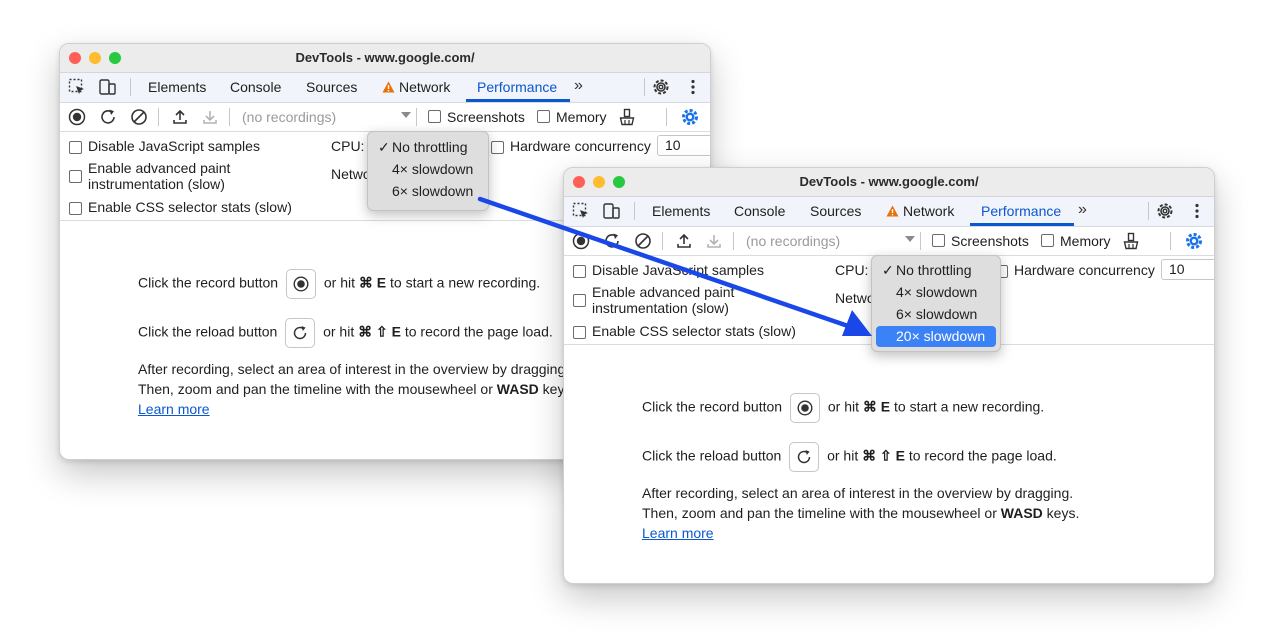 Image resolution: width=1280 pixels, height=633 pixels. What do you see at coordinates (674, 266) in the screenshot?
I see `annotation-arrow` at bounding box center [674, 266].